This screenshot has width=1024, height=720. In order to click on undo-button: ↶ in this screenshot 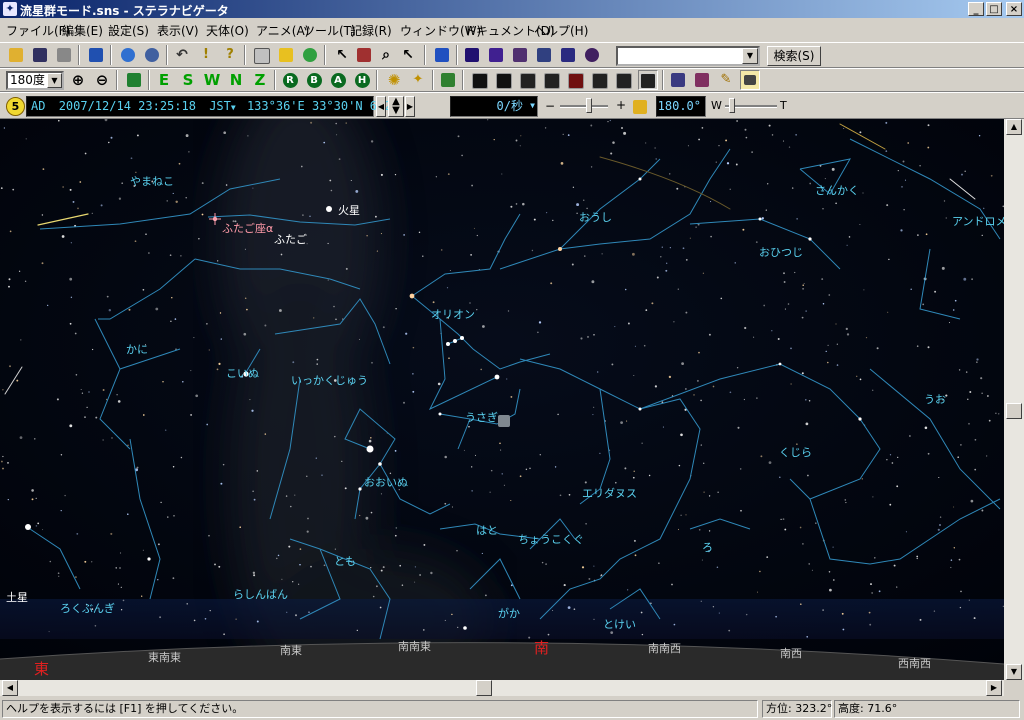, I will do `click(182, 55)`.